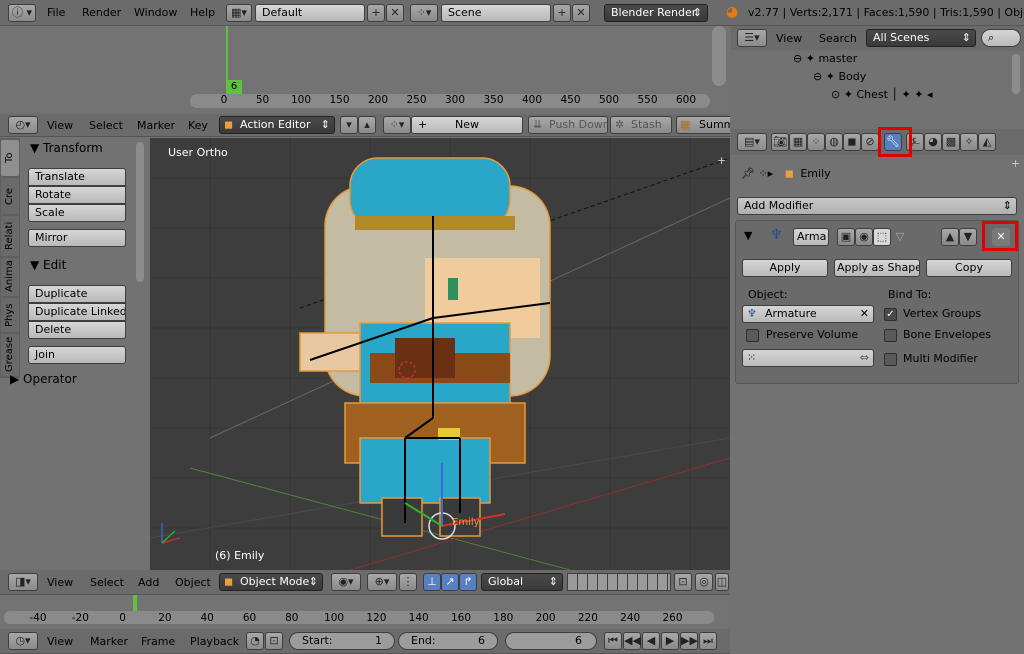 The height and width of the screenshot is (654, 1024). Describe the element at coordinates (77, 355) in the screenshot. I see `join-button: Join` at that location.